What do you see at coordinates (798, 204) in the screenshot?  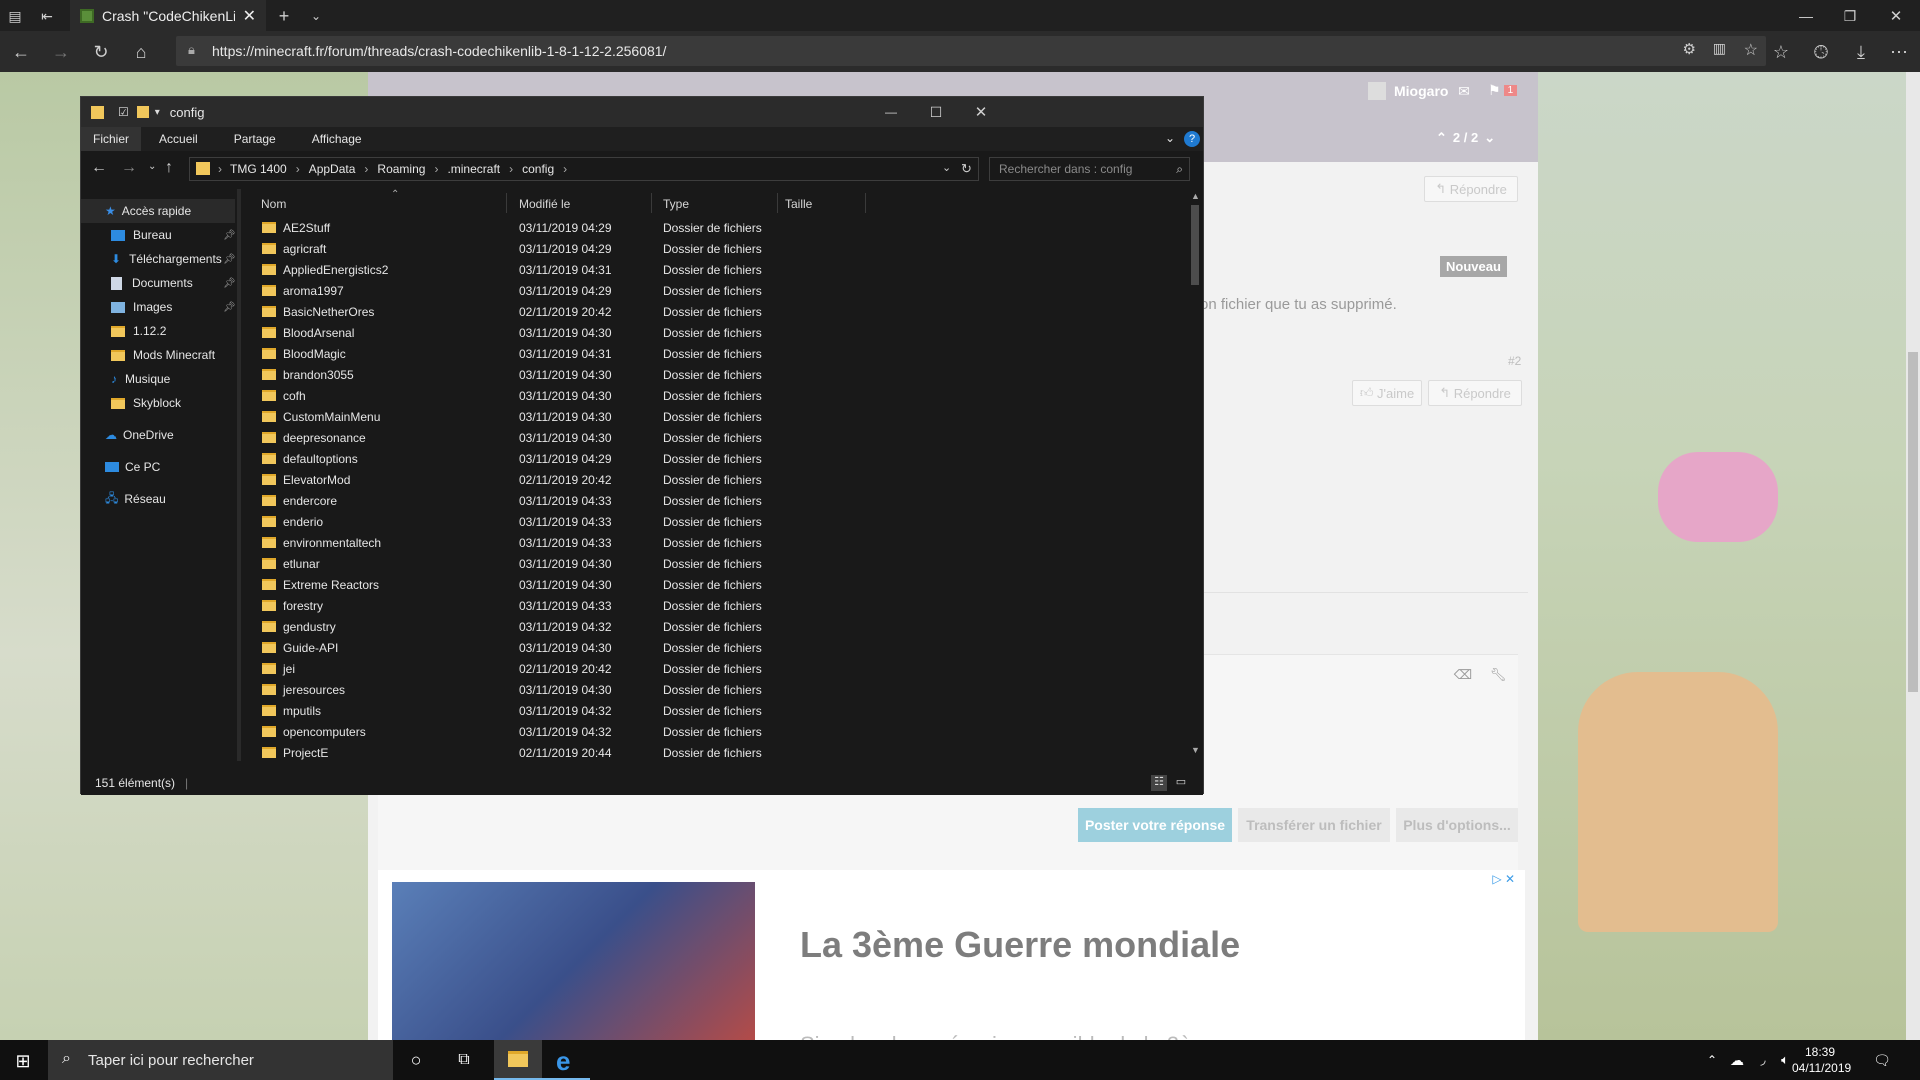 I see `column-size: Taille` at bounding box center [798, 204].